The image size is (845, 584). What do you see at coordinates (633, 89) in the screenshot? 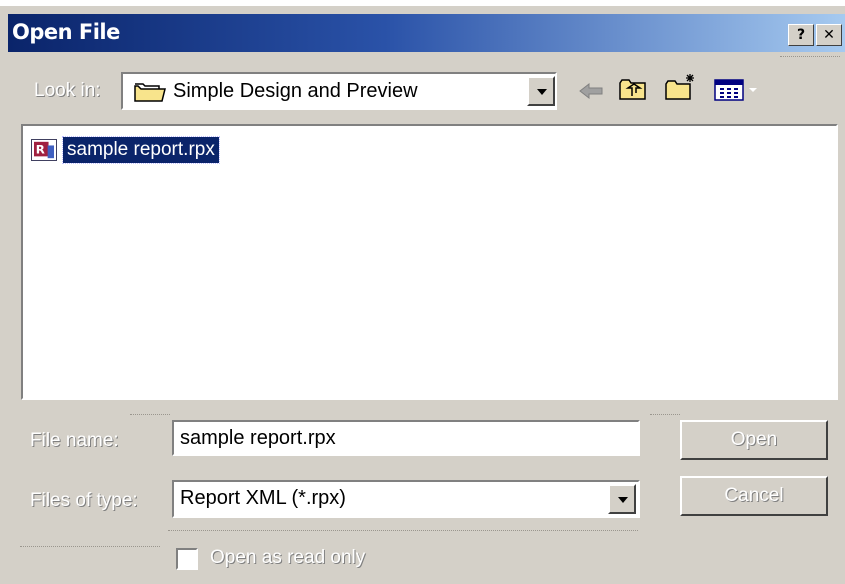
I see `up-folder-icon` at bounding box center [633, 89].